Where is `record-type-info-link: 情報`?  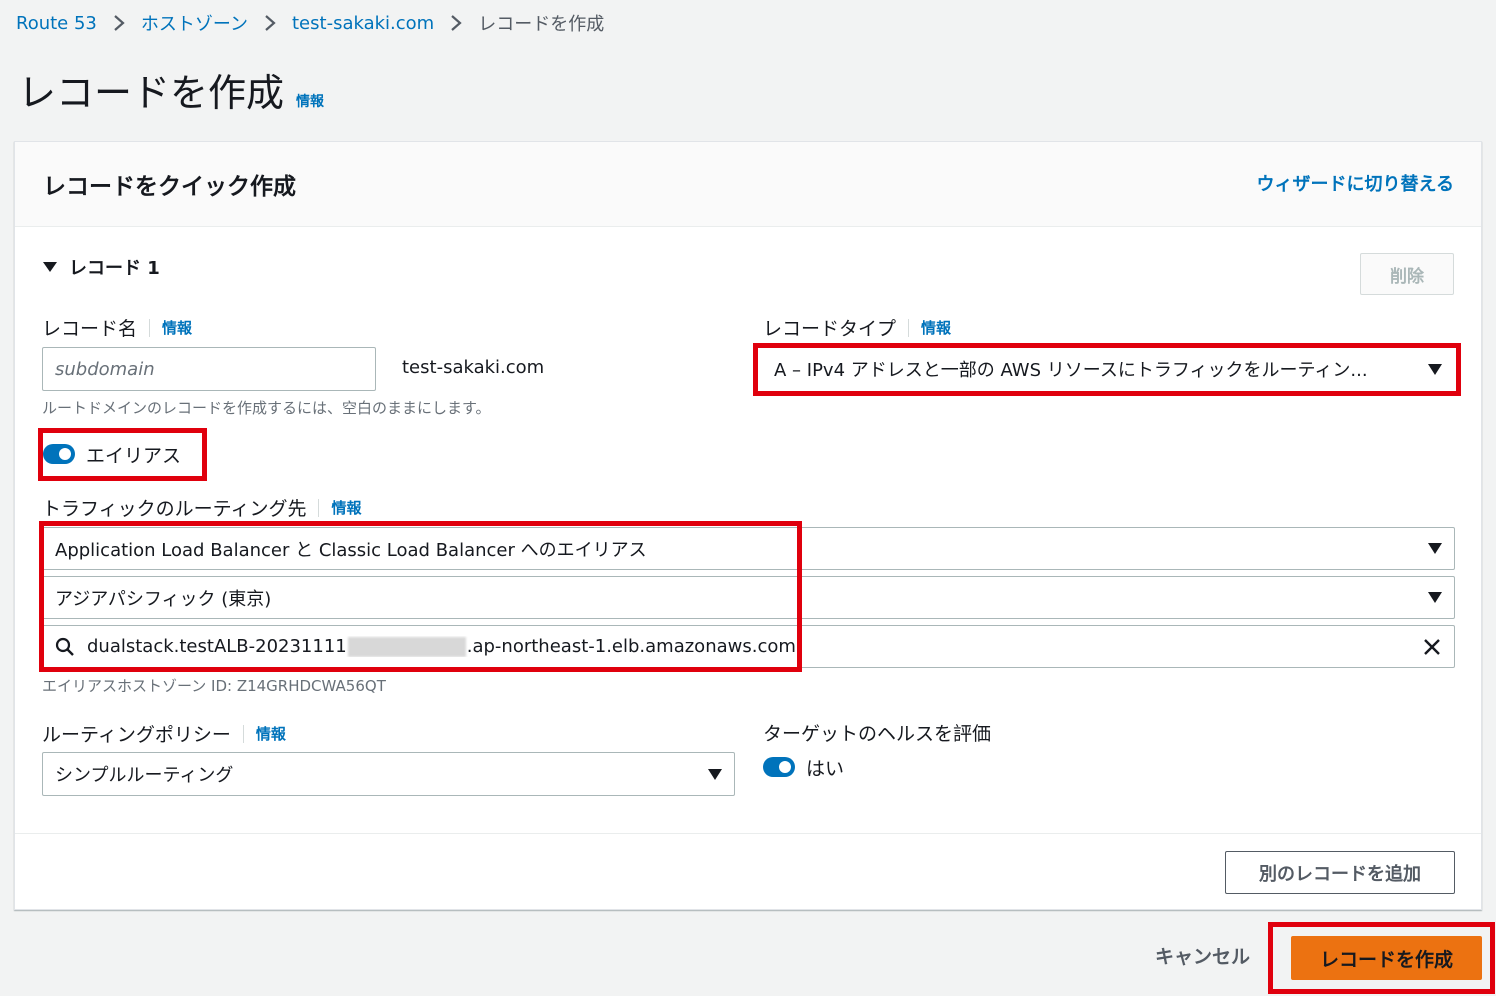
record-type-info-link: 情報 is located at coordinates (936, 327).